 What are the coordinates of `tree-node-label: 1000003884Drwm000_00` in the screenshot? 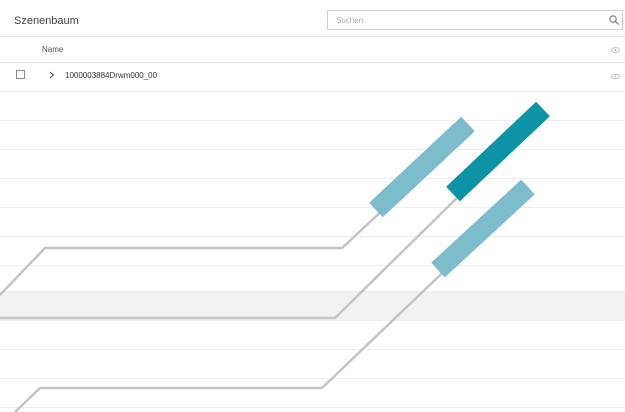 It's located at (111, 75).